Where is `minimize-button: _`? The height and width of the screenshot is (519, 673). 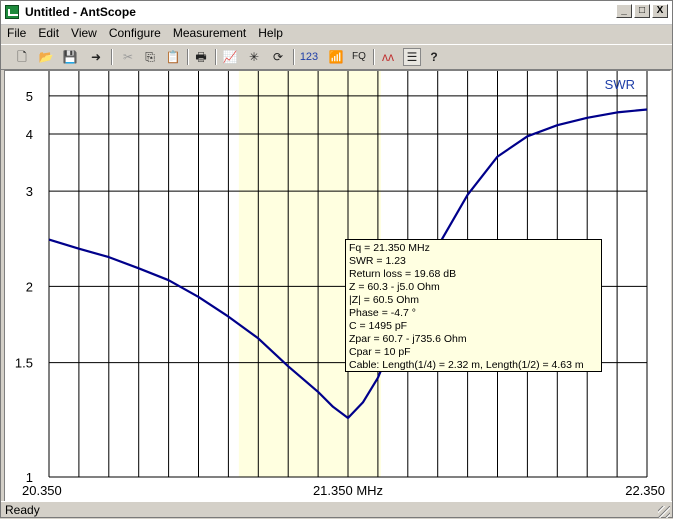 minimize-button: _ is located at coordinates (624, 11).